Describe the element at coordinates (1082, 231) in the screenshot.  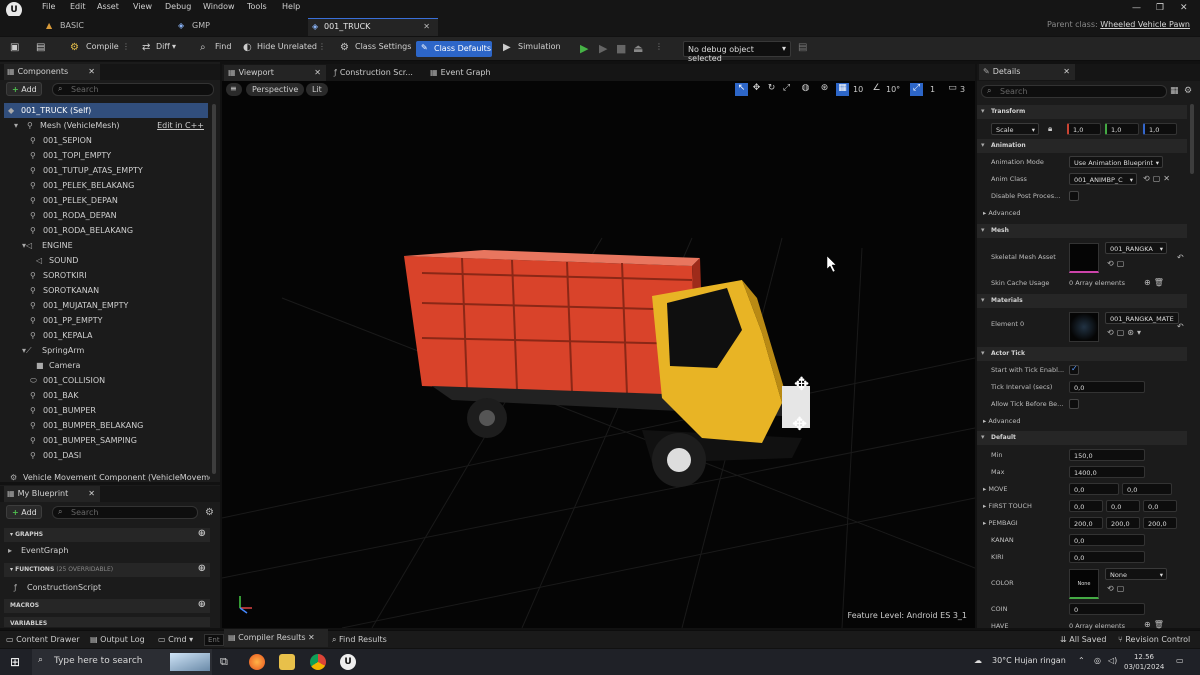
I see `mesh-section: Mesh` at that location.